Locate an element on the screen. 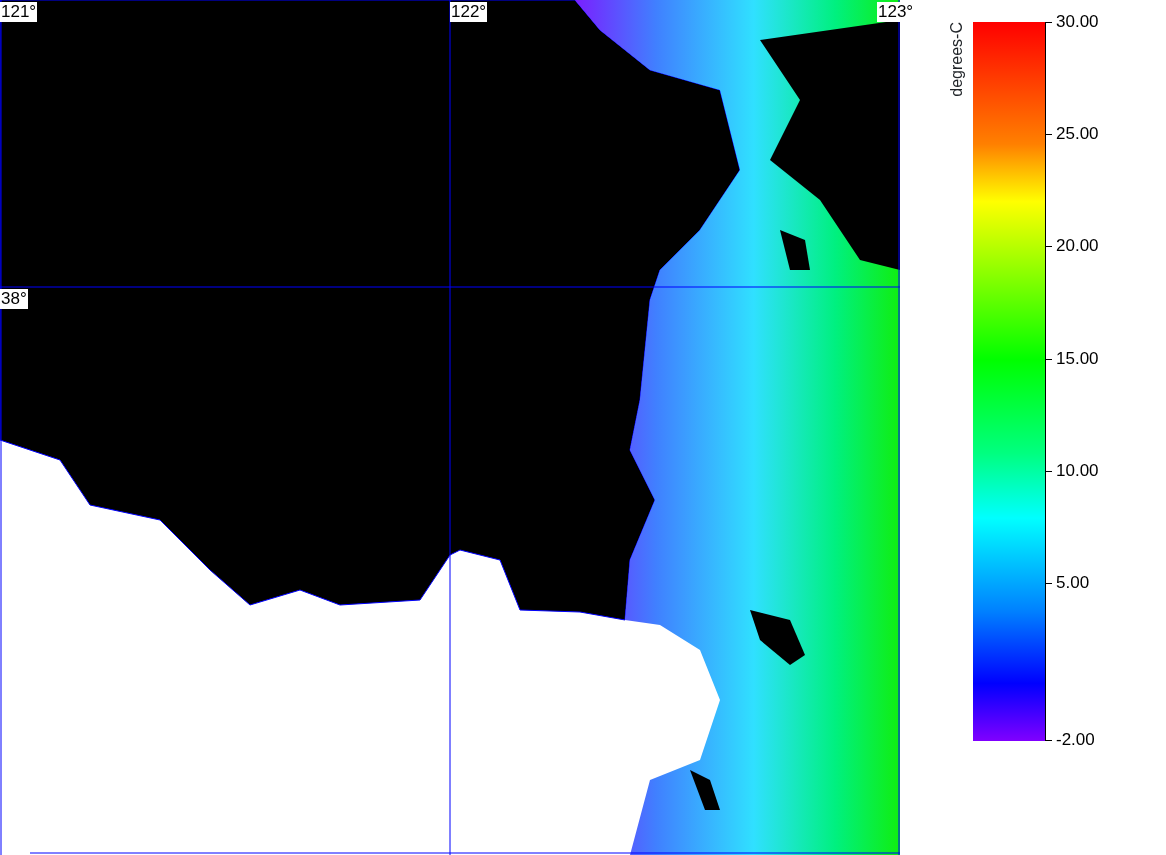  scale-tick-label: 5.00 is located at coordinates (1073, 583).